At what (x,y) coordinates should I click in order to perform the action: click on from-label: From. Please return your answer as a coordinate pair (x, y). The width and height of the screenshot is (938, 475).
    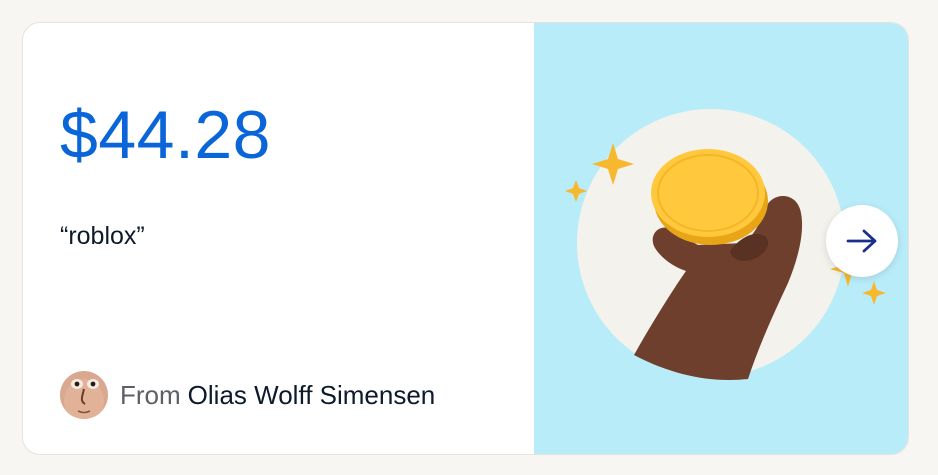
    Looking at the image, I should click on (150, 394).